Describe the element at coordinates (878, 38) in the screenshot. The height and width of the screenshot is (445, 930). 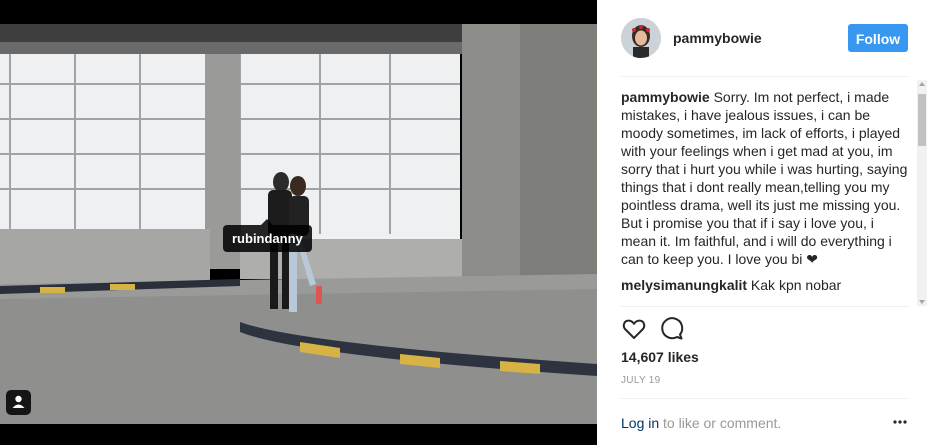
I see `follow-button: Follow` at that location.